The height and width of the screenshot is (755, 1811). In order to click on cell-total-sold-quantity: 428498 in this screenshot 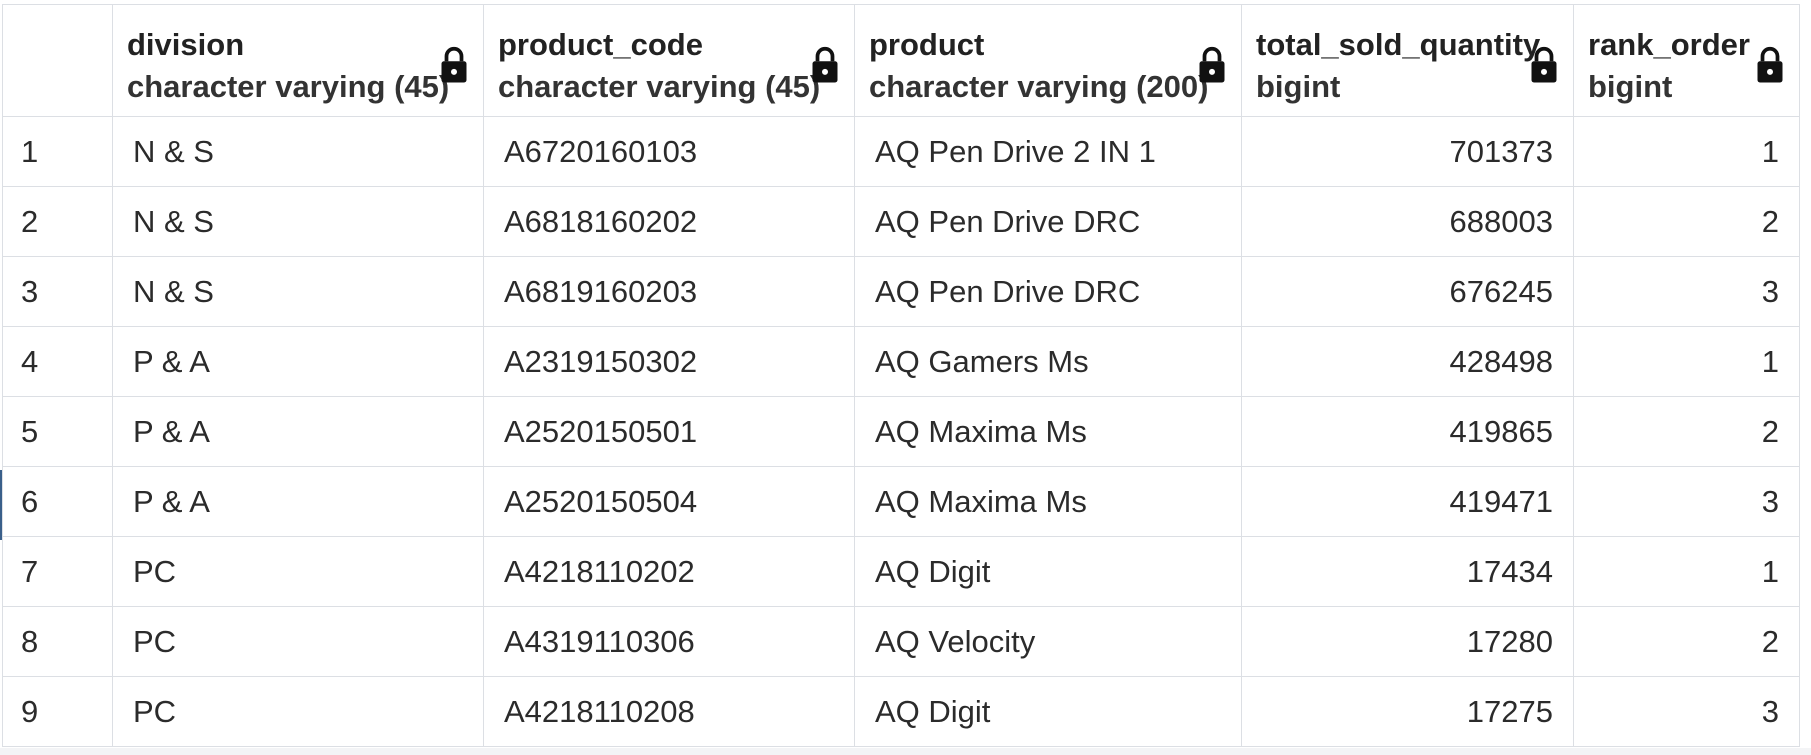, I will do `click(1407, 361)`.